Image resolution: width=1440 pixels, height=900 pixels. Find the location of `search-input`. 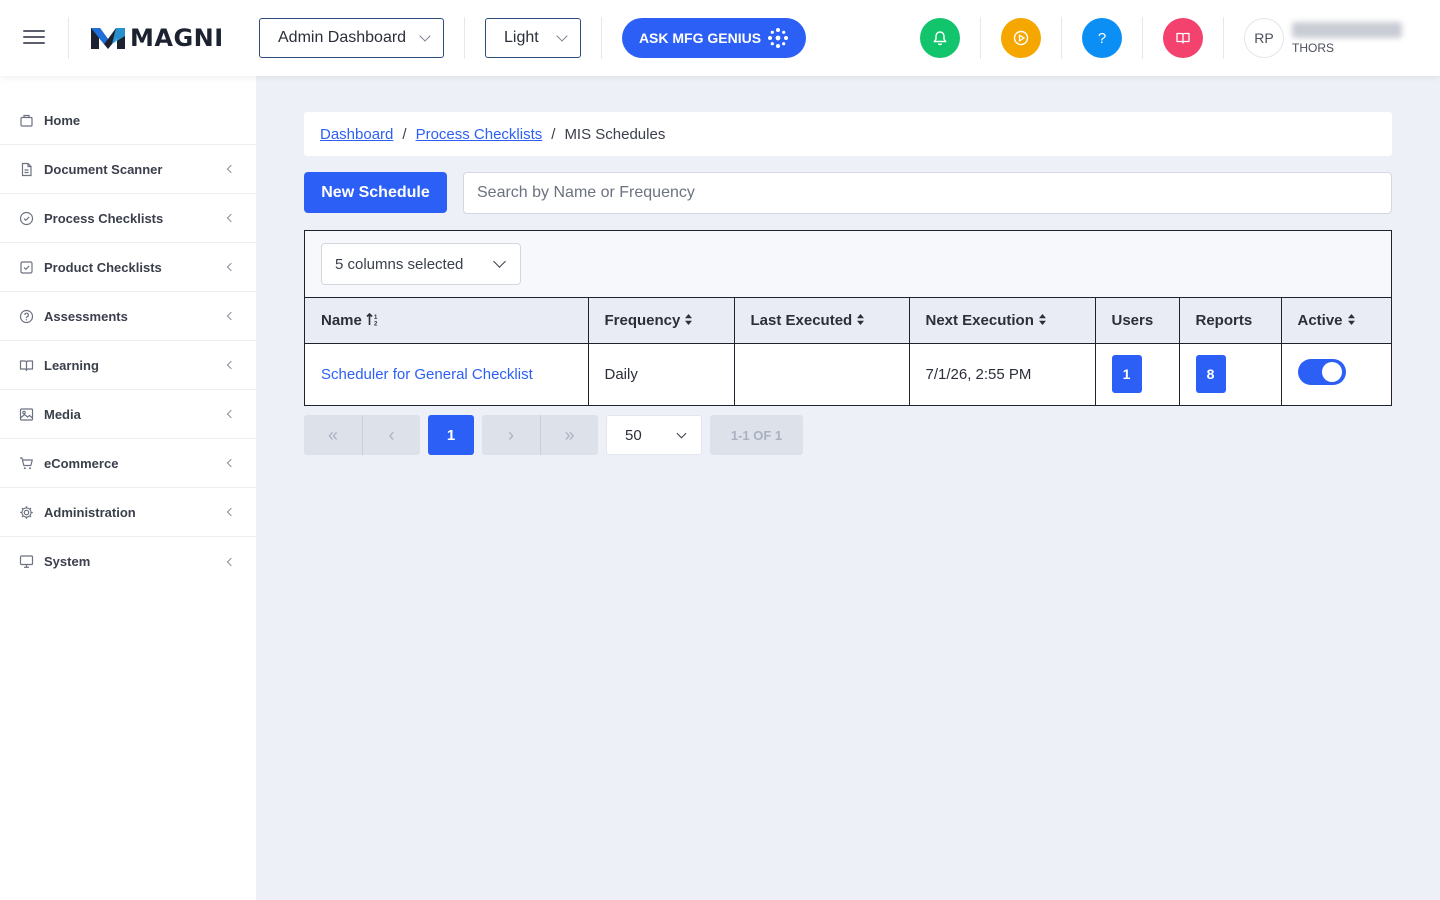

search-input is located at coordinates (927, 193).